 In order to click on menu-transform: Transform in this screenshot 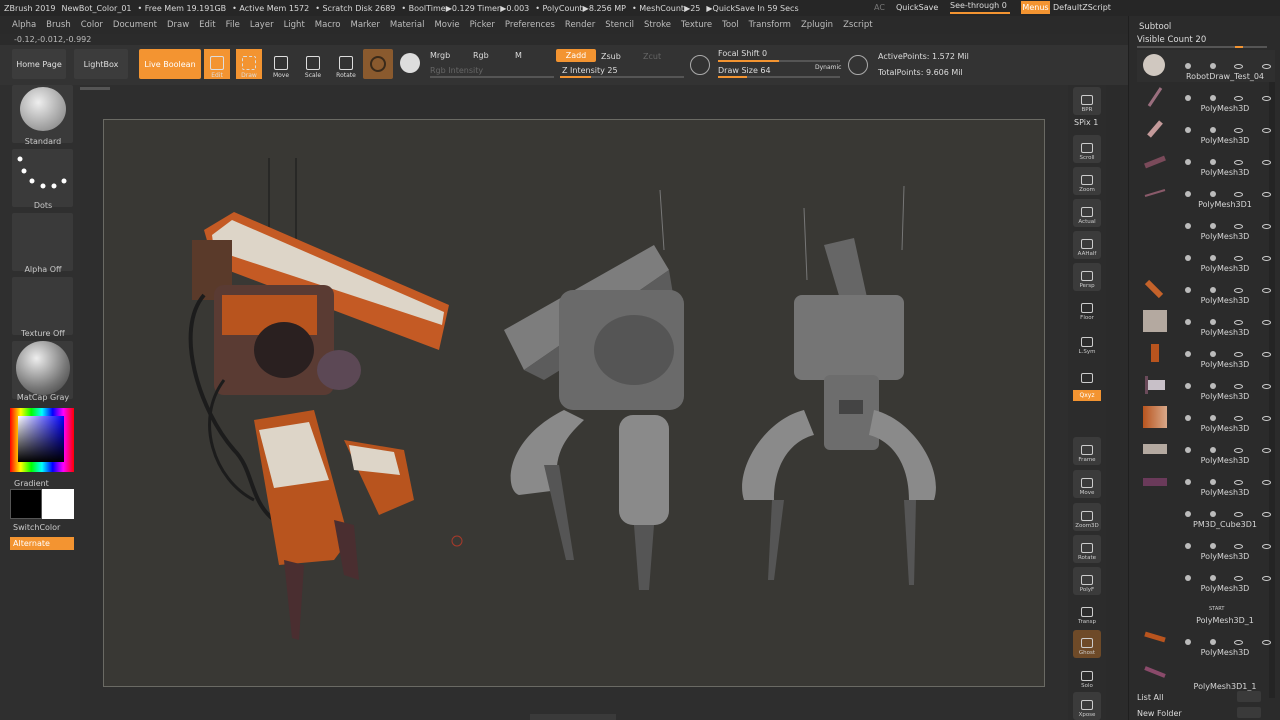, I will do `click(770, 25)`.